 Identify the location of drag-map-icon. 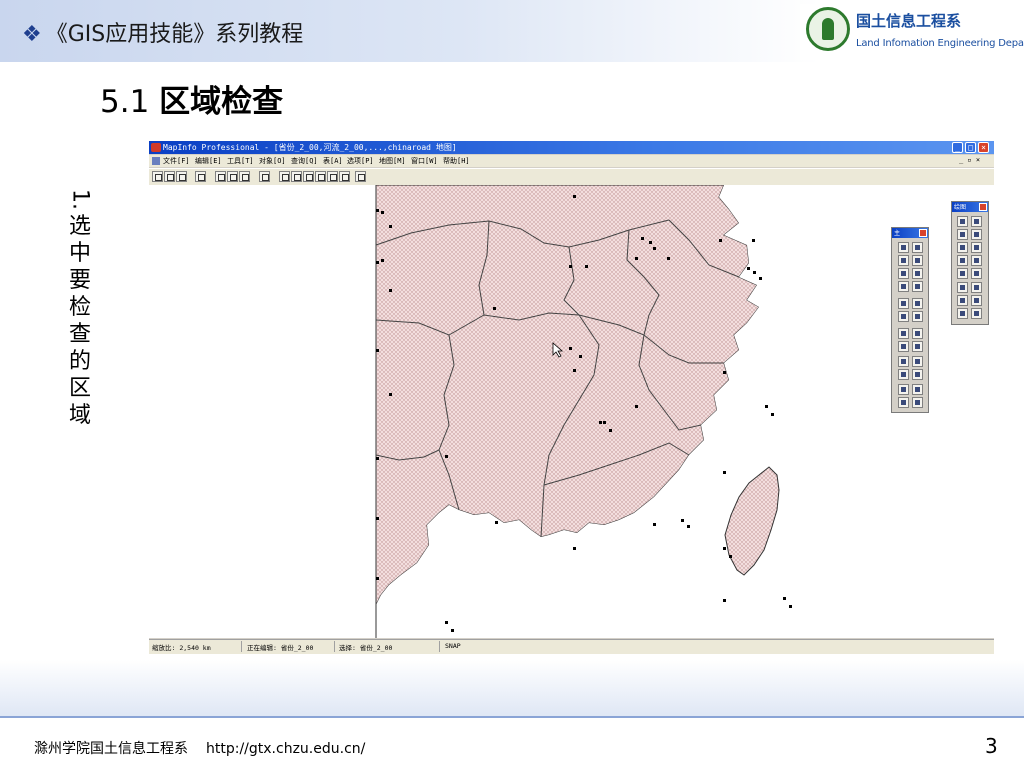
(917, 346).